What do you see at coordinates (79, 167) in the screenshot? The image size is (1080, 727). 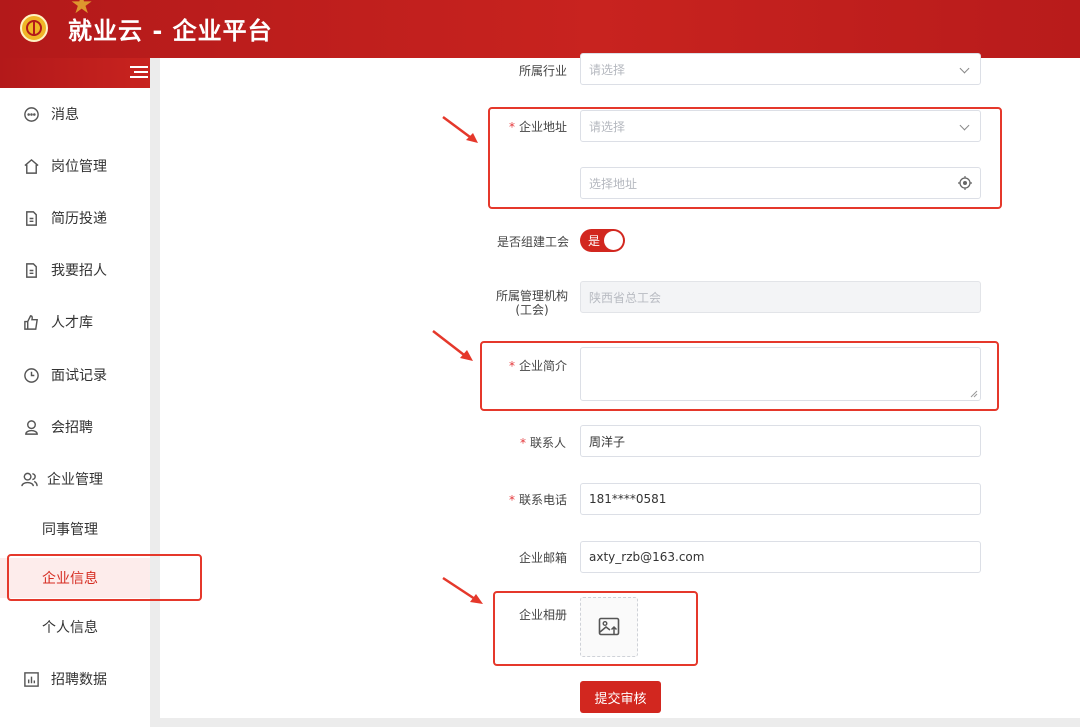 I see `sidebar-item-label: 岗位管理` at bounding box center [79, 167].